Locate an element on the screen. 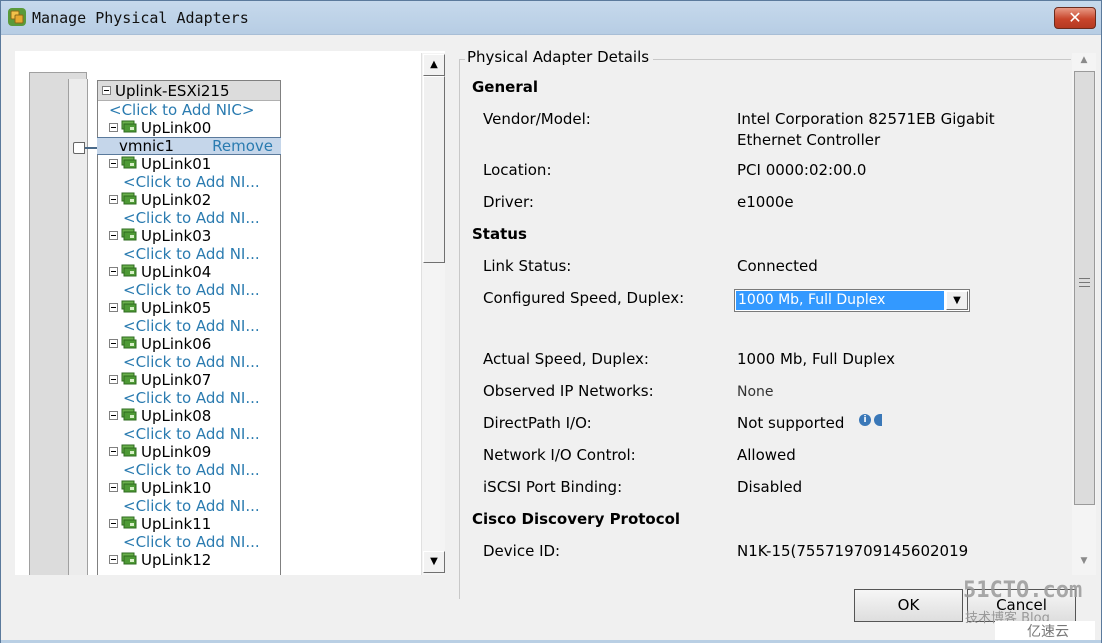  uplink-row: UpLink08 is located at coordinates (189, 416).